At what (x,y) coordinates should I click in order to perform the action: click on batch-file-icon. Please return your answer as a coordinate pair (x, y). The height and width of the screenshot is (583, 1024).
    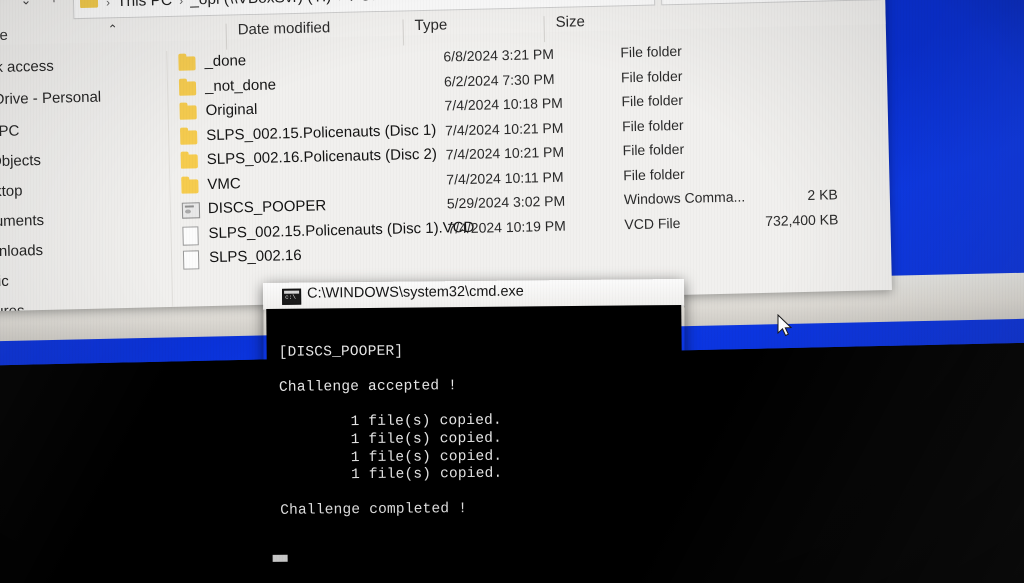
    Looking at the image, I should click on (191, 210).